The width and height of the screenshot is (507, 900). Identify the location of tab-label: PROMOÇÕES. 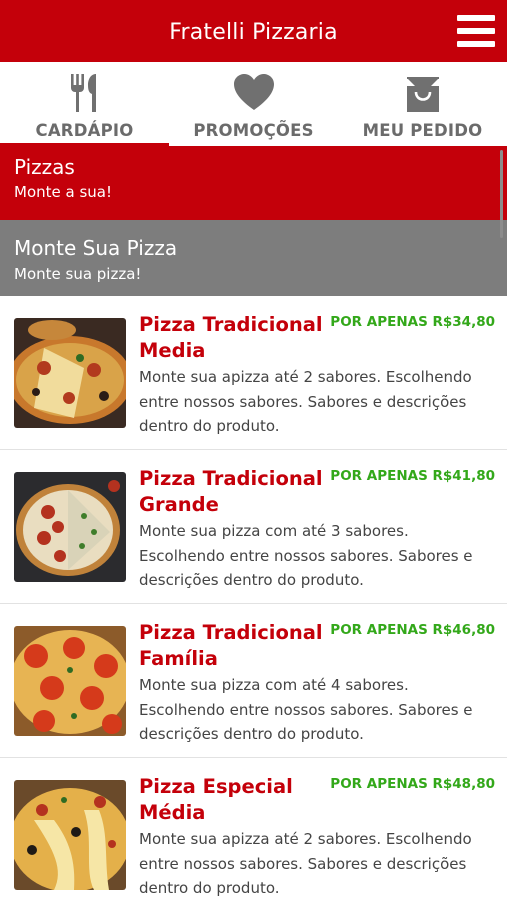
(253, 130).